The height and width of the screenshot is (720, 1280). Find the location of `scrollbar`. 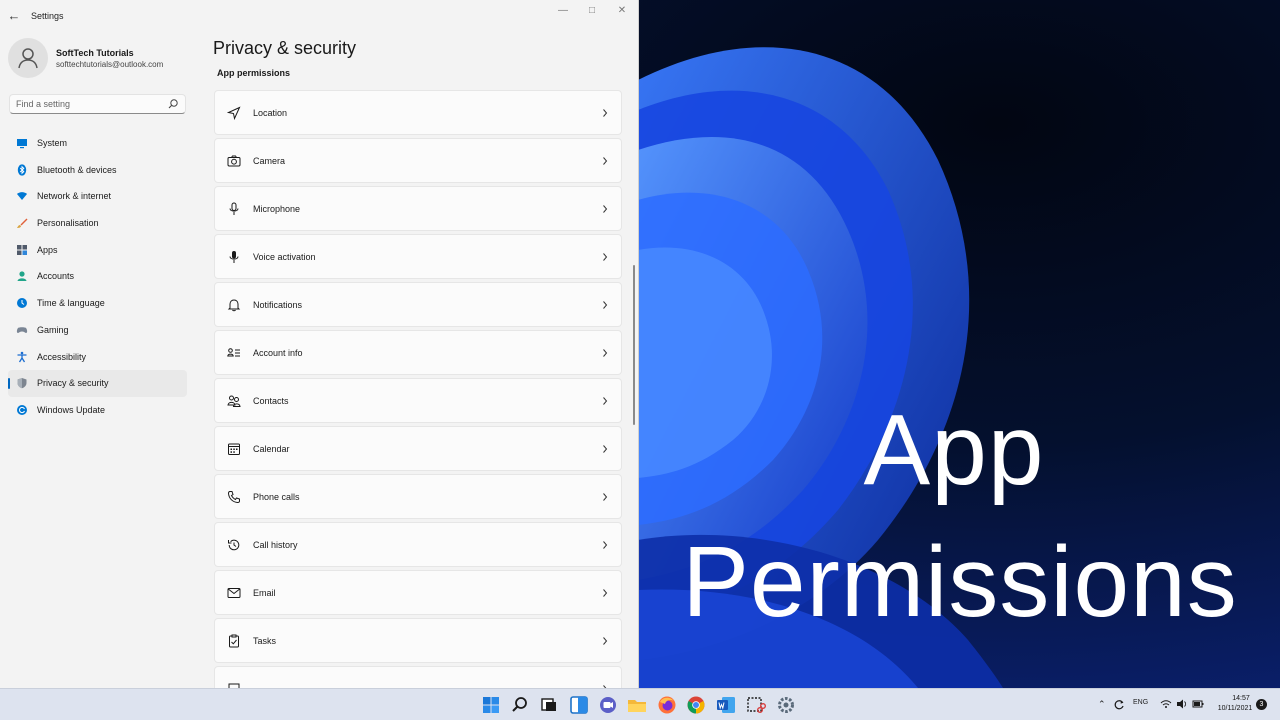

scrollbar is located at coordinates (634, 345).